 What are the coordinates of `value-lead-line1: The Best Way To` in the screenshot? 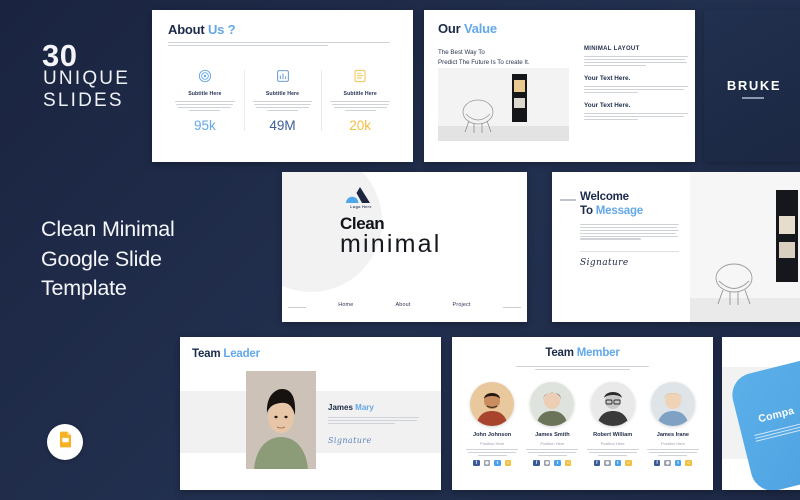 It's located at (461, 52).